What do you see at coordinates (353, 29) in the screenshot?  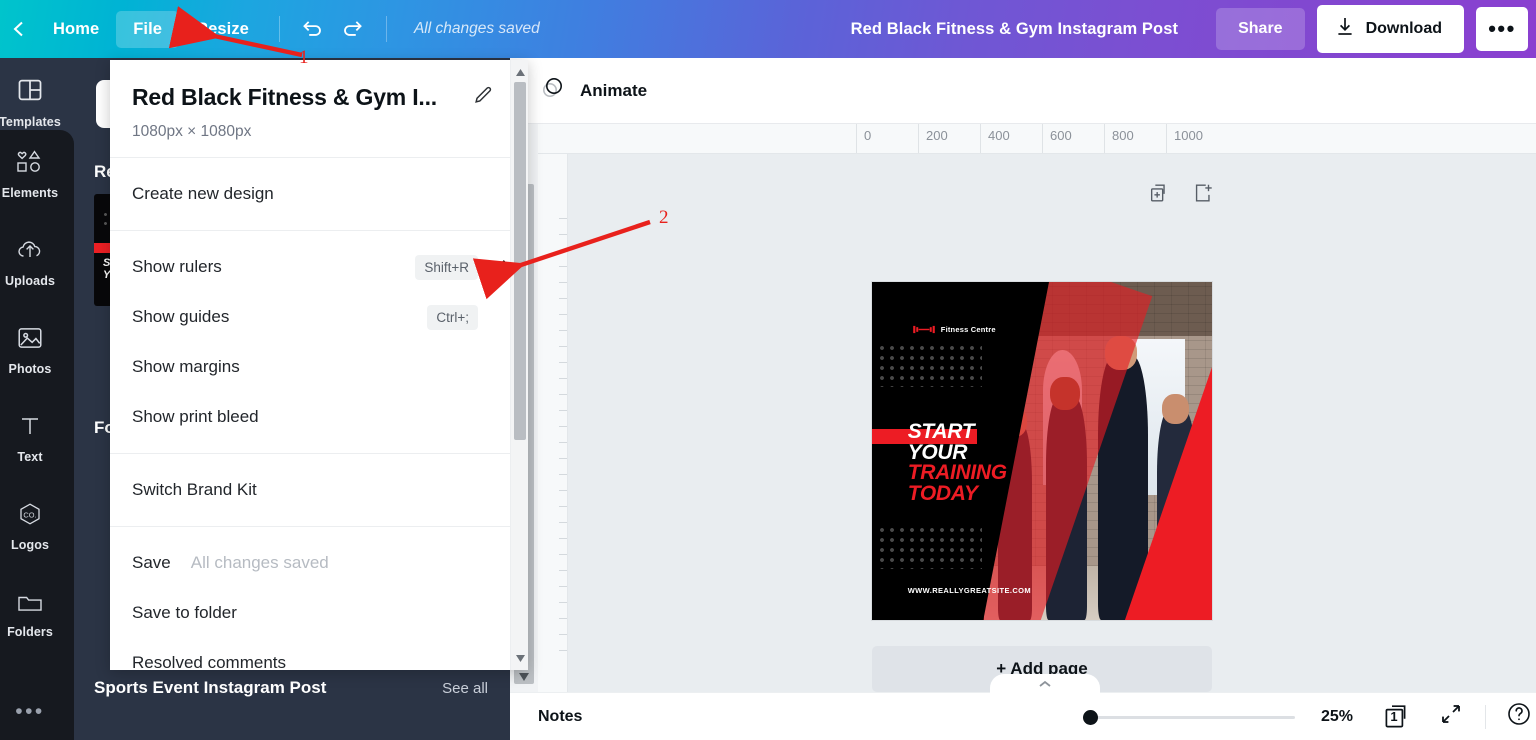 I see `redo-button` at bounding box center [353, 29].